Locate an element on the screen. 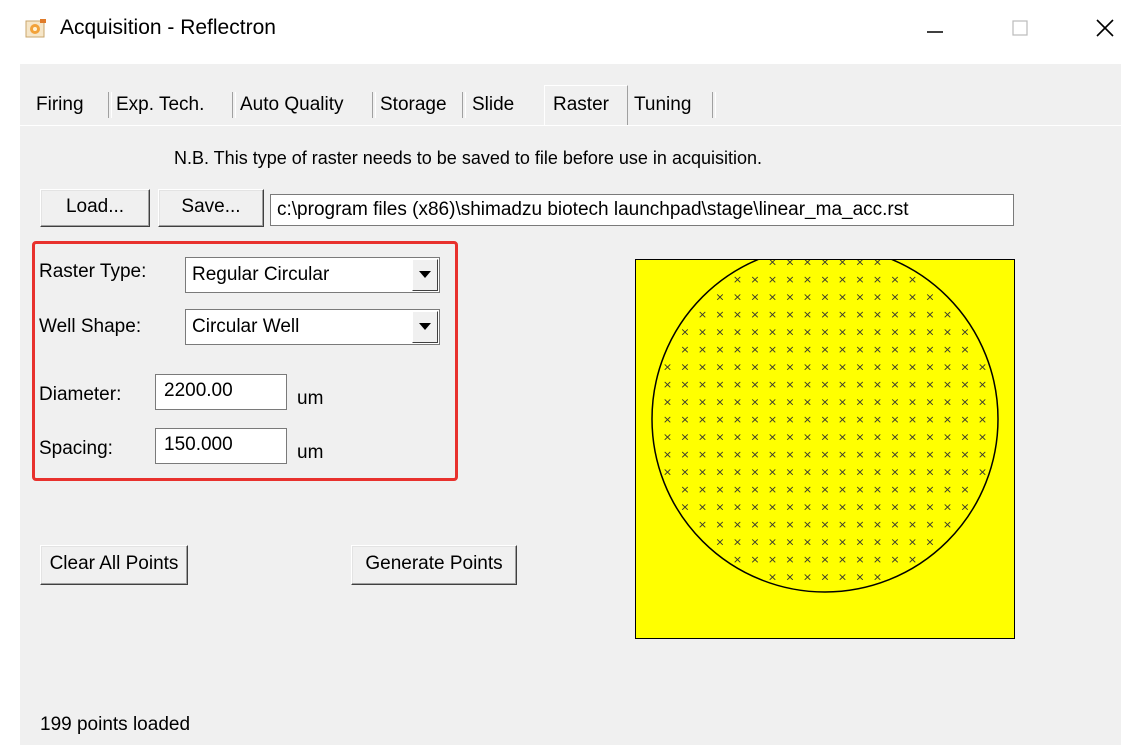 This screenshot has height=745, width=1121. diameter-field: 2200.00 is located at coordinates (221, 392).